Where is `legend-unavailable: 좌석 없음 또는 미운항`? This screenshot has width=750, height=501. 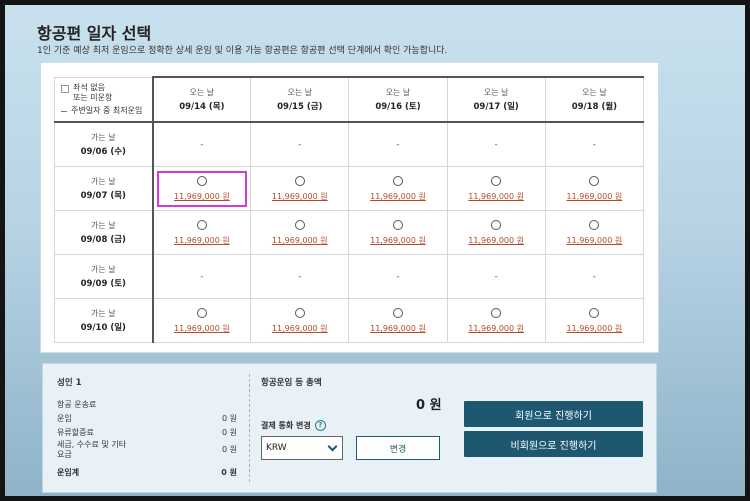 legend-unavailable: 좌석 없음 또는 미운항 is located at coordinates (93, 92).